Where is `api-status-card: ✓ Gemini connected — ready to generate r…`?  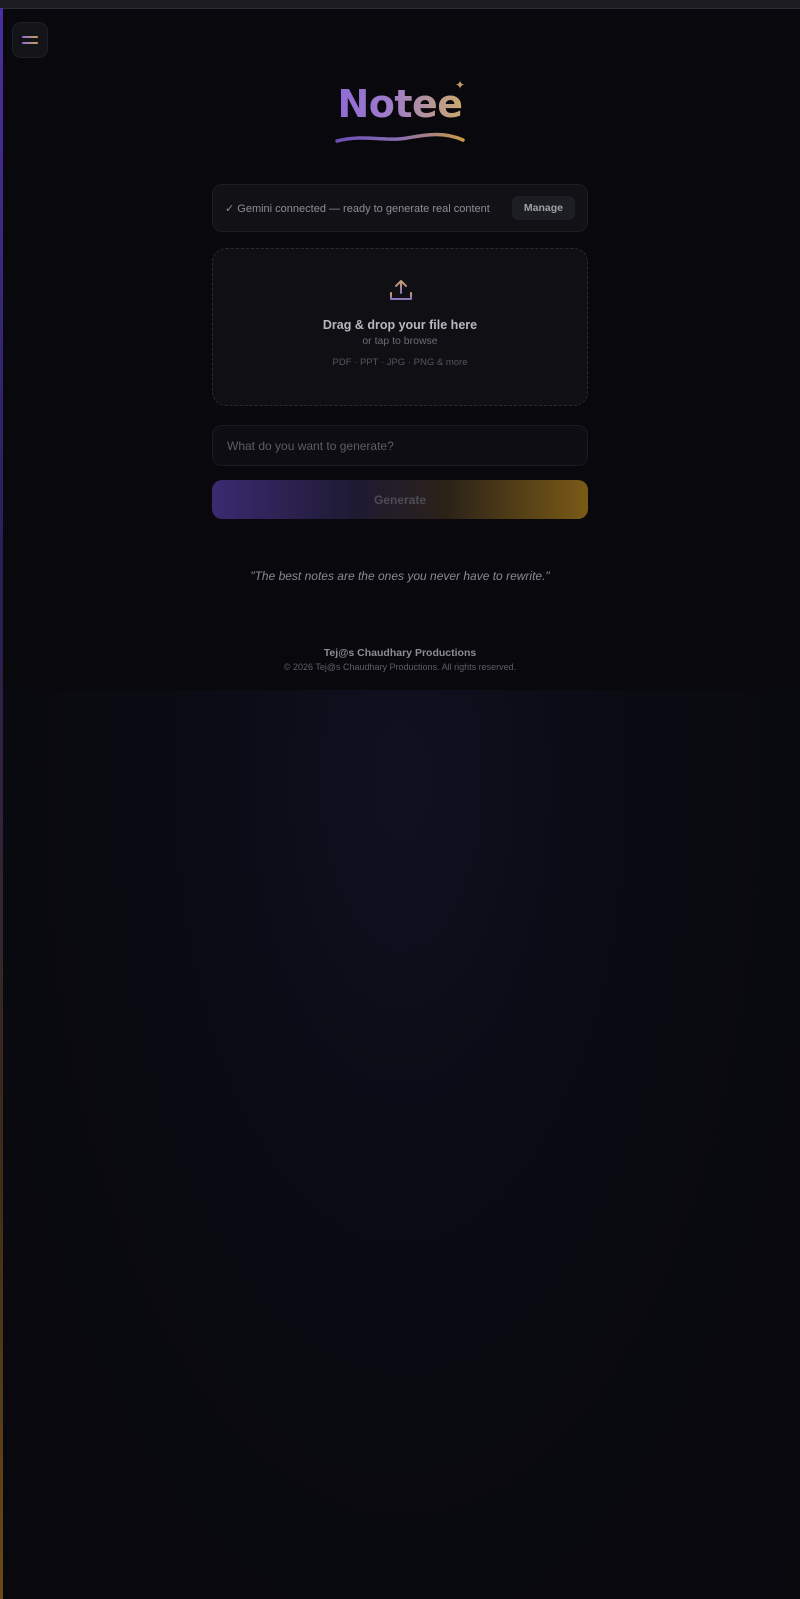 api-status-card: ✓ Gemini connected — ready to generate r… is located at coordinates (400, 208).